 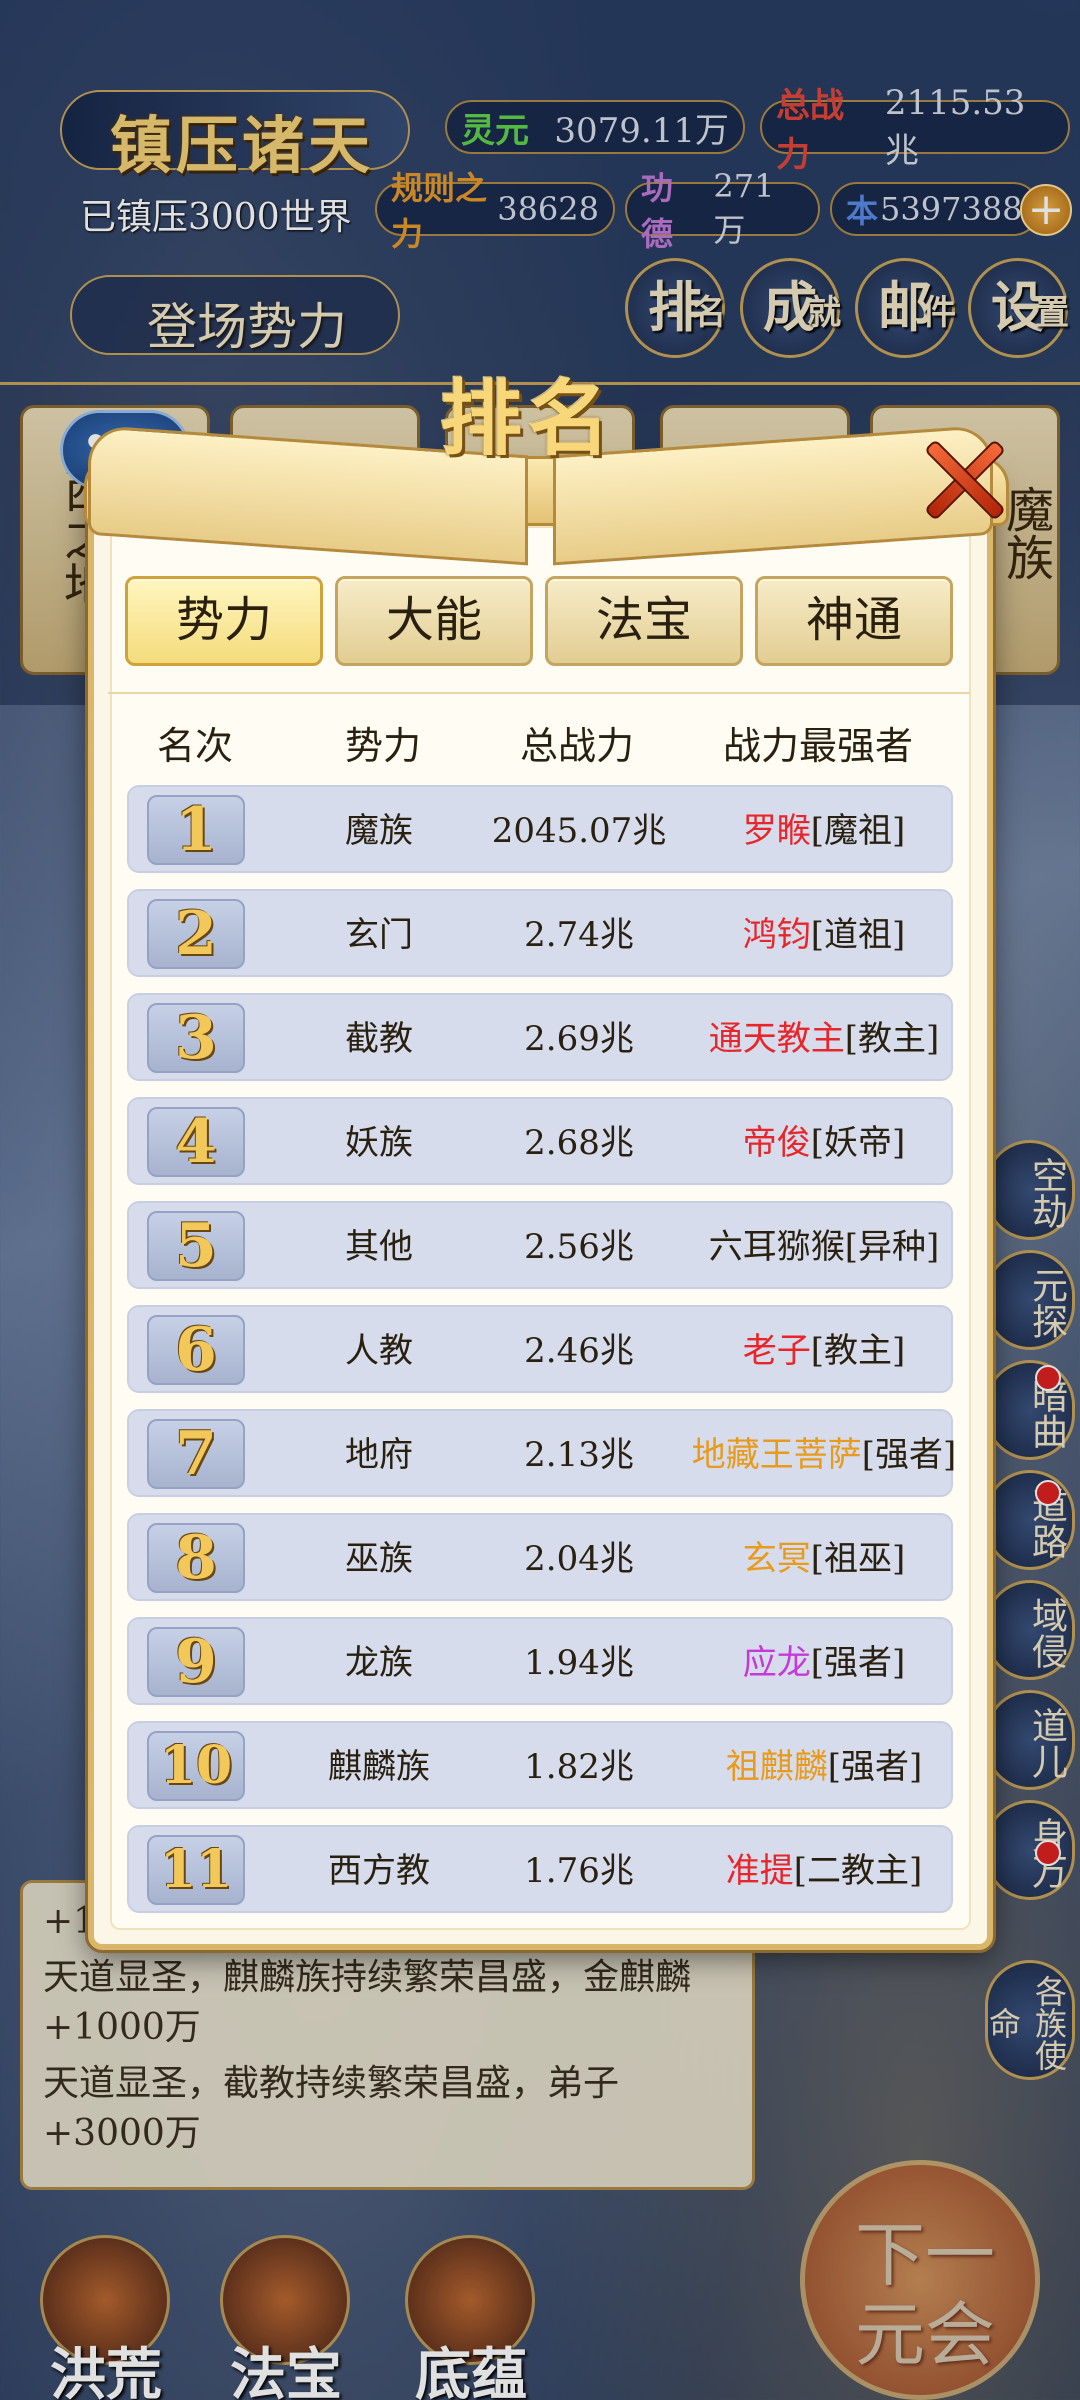 I want to click on strongest-cell: 罗睺[魔祖], so click(x=824, y=831).